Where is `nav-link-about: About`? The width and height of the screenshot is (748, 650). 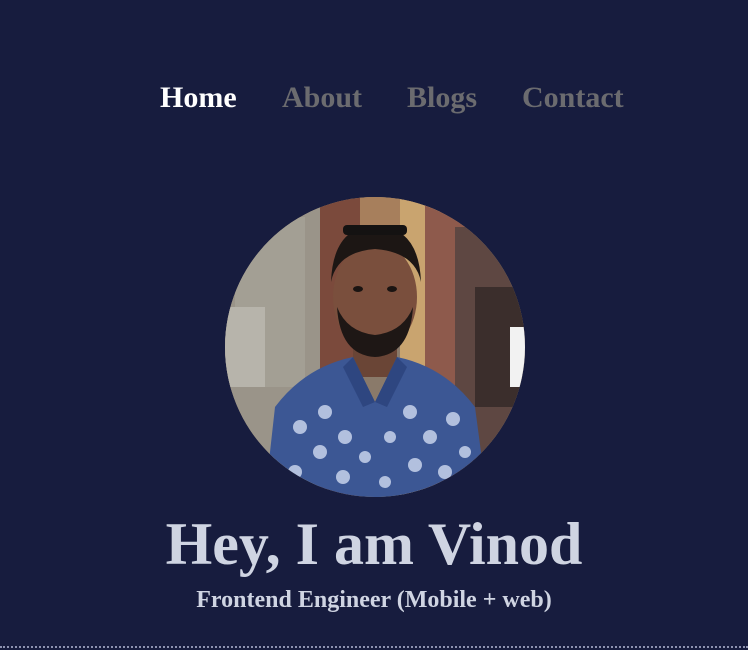 nav-link-about: About is located at coordinates (322, 98).